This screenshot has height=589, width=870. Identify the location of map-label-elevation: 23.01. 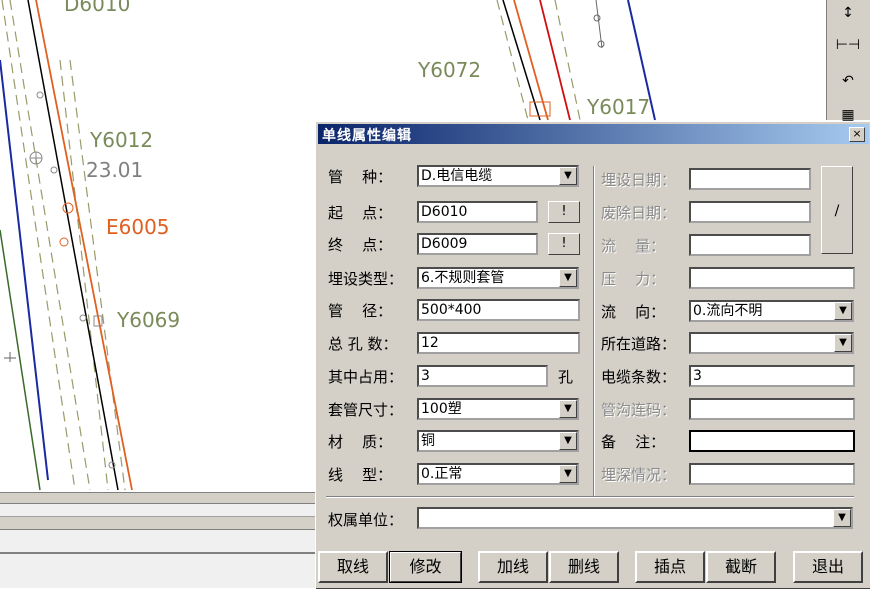
(115, 170).